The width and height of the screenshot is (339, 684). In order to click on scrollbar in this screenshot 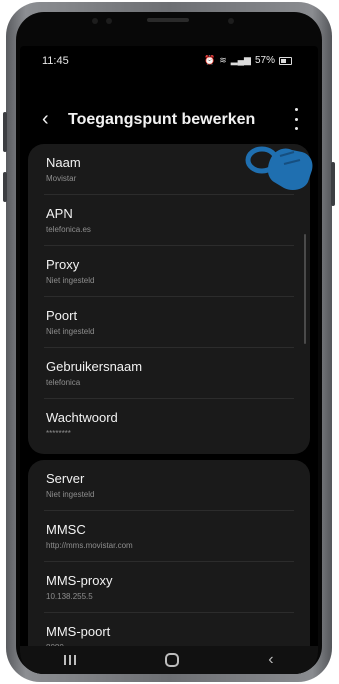, I will do `click(305, 289)`.